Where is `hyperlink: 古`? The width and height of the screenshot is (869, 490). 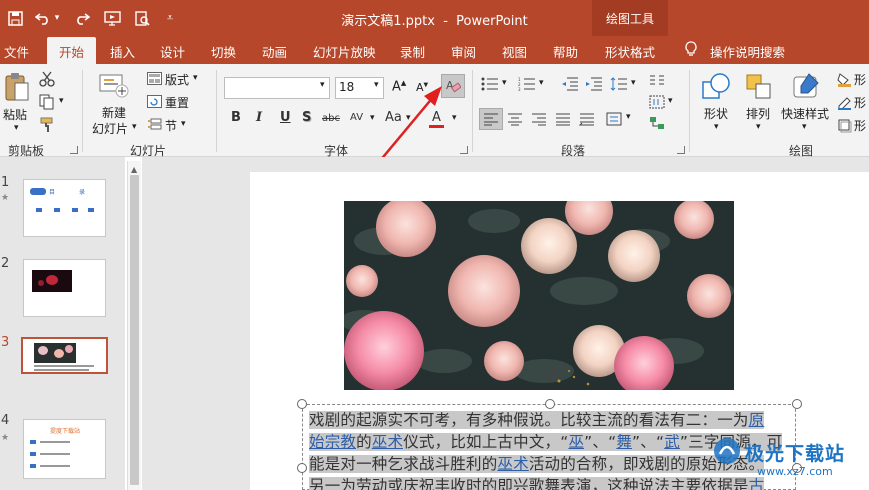 hyperlink: 古 is located at coordinates (756, 483).